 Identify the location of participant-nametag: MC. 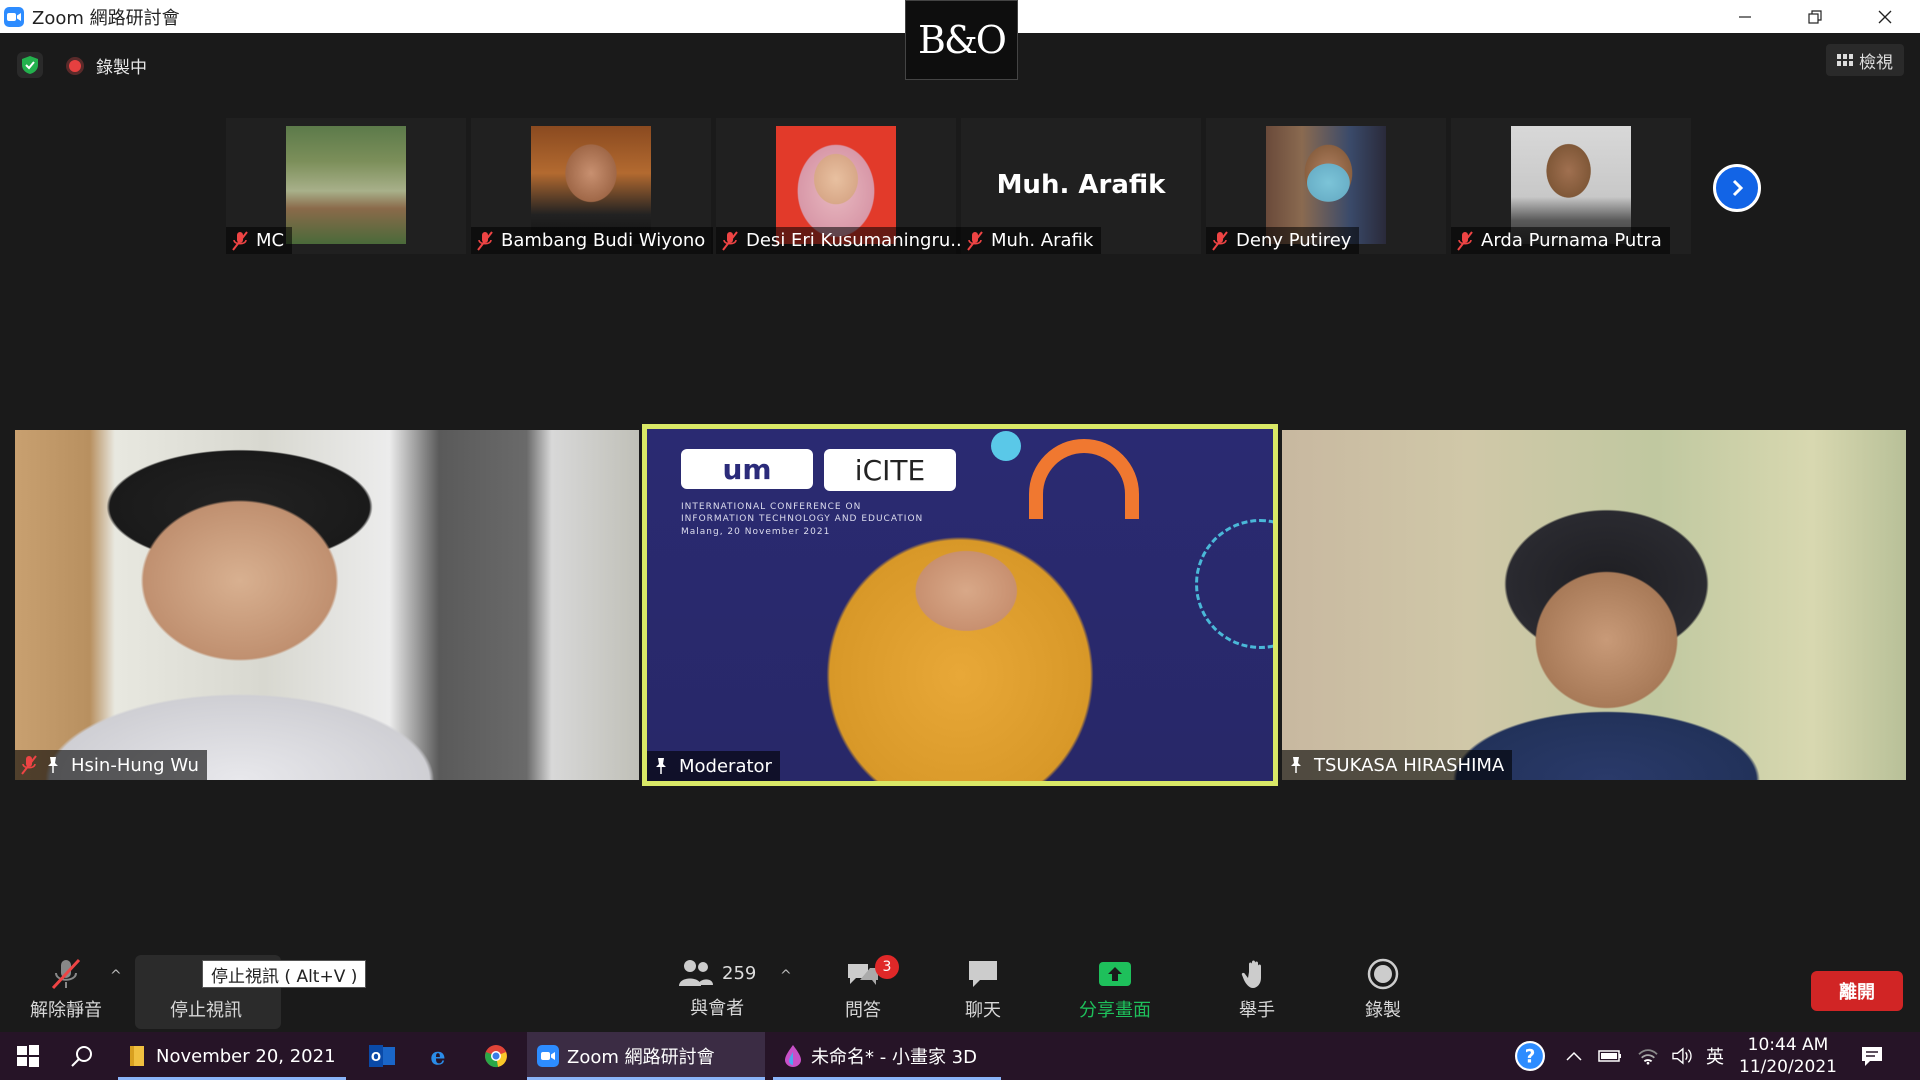
(259, 240).